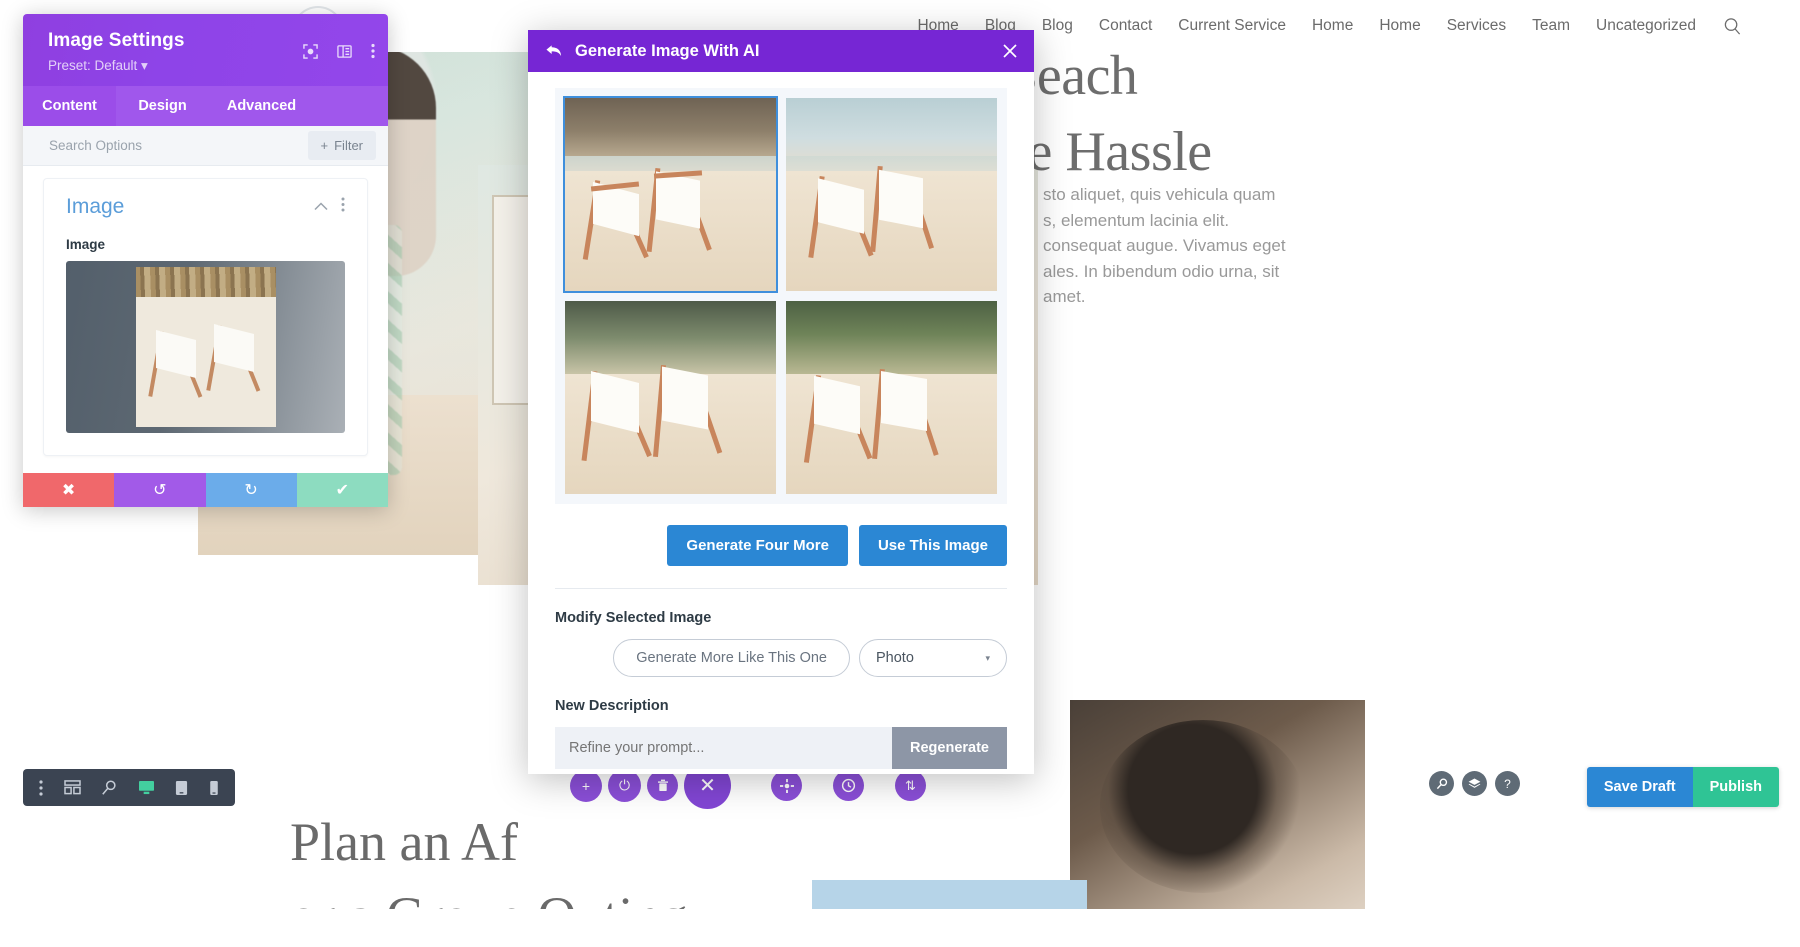  What do you see at coordinates (786, 785) in the screenshot?
I see `settings-gear-icon` at bounding box center [786, 785].